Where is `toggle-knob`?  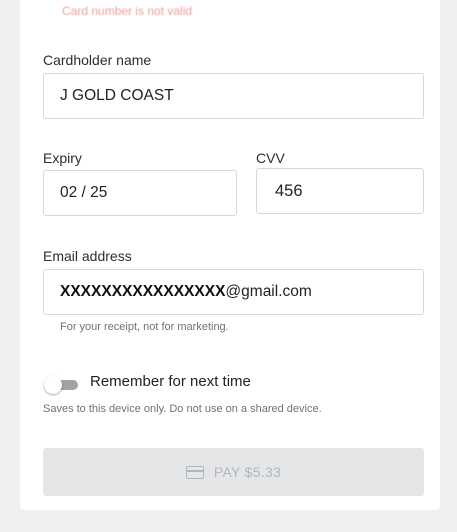
toggle-knob is located at coordinates (53, 385).